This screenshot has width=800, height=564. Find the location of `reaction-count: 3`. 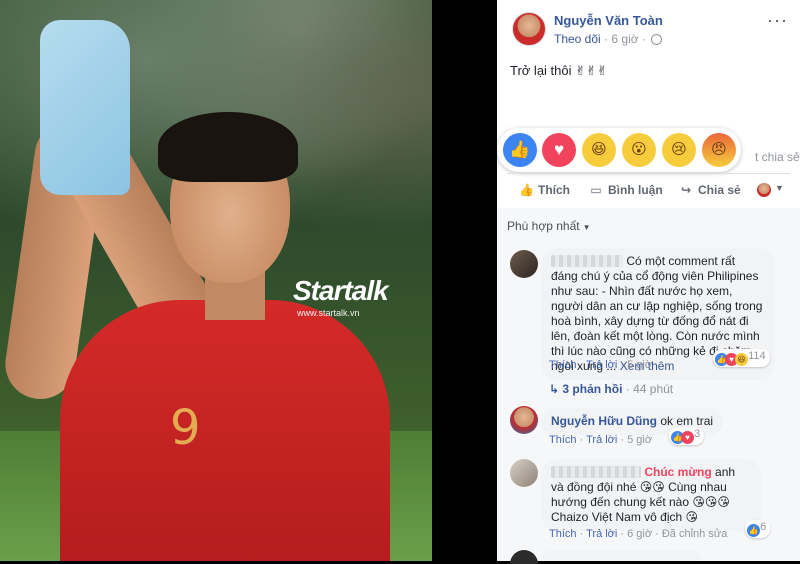

reaction-count: 3 is located at coordinates (697, 434).